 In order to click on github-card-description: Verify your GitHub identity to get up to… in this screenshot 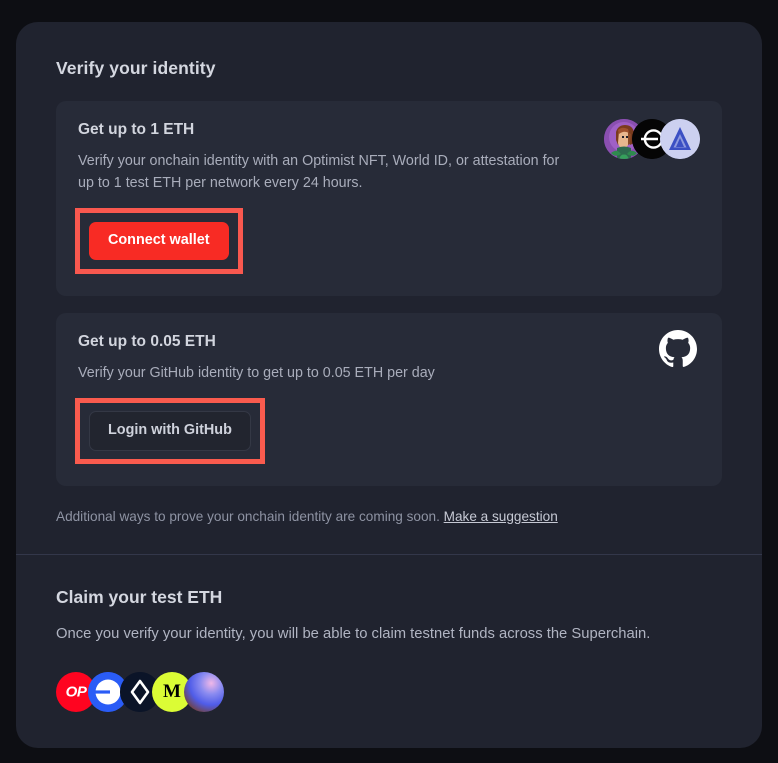, I will do `click(256, 373)`.